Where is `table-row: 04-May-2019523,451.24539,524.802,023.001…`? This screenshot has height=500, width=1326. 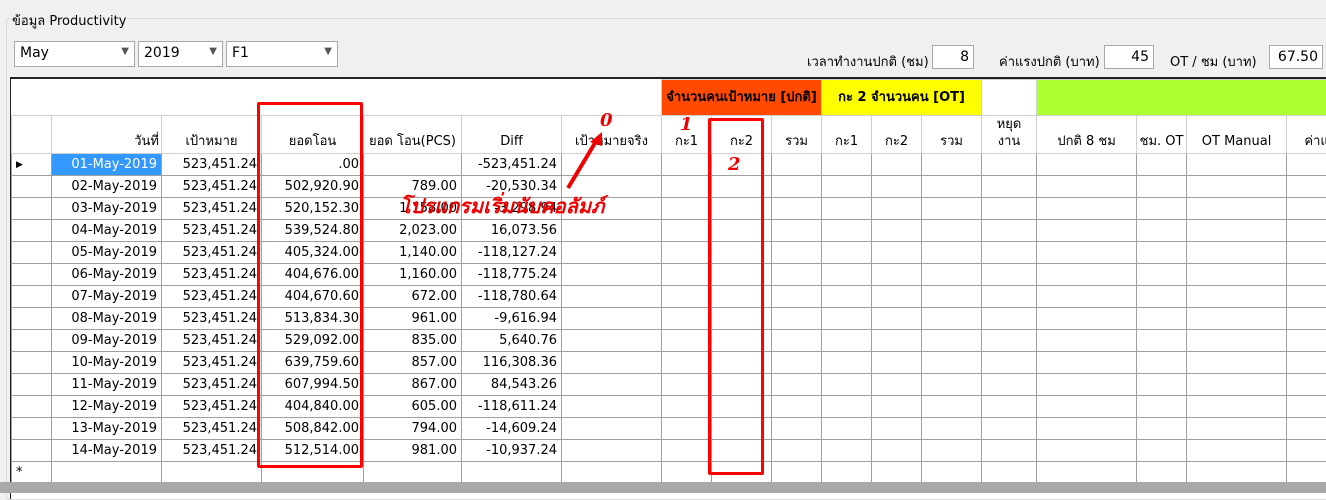 table-row: 04-May-2019523,451.24539,524.802,023.001… is located at coordinates (669, 231).